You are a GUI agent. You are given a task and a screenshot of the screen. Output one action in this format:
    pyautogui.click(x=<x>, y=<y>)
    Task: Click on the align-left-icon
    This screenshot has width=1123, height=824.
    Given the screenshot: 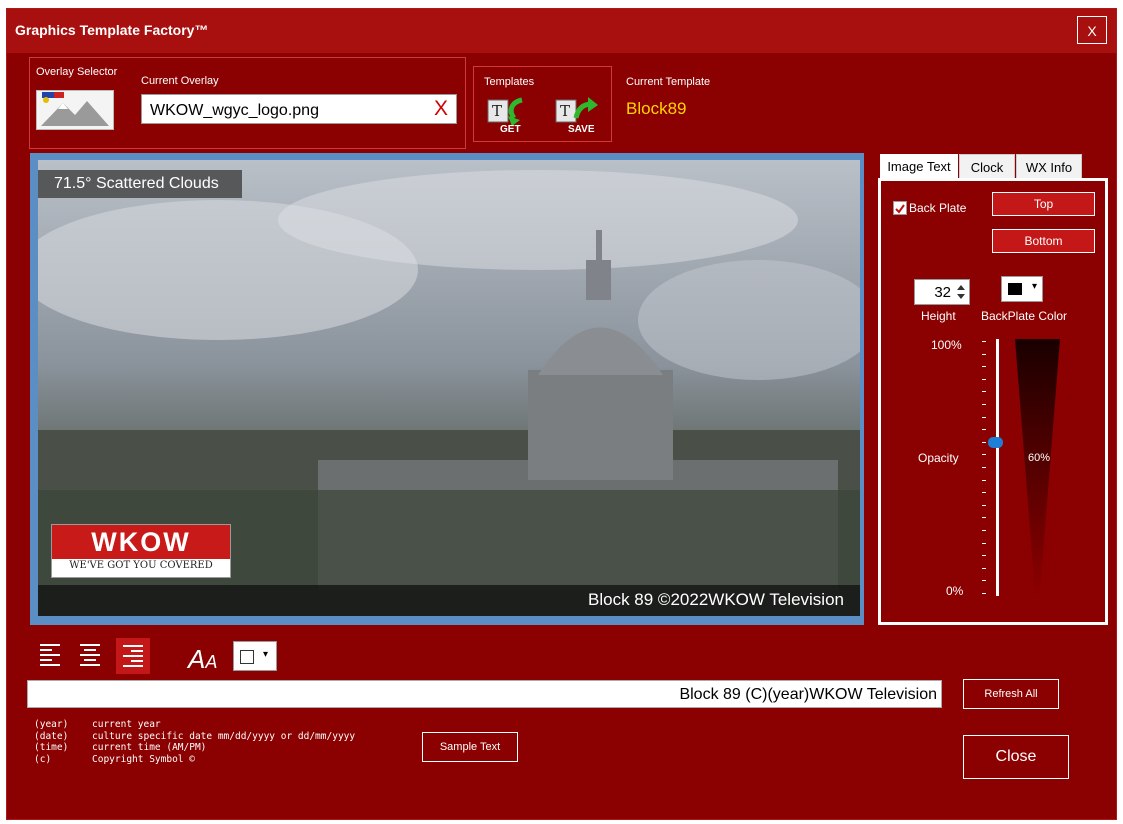 What is the action you would take?
    pyautogui.click(x=50, y=654)
    